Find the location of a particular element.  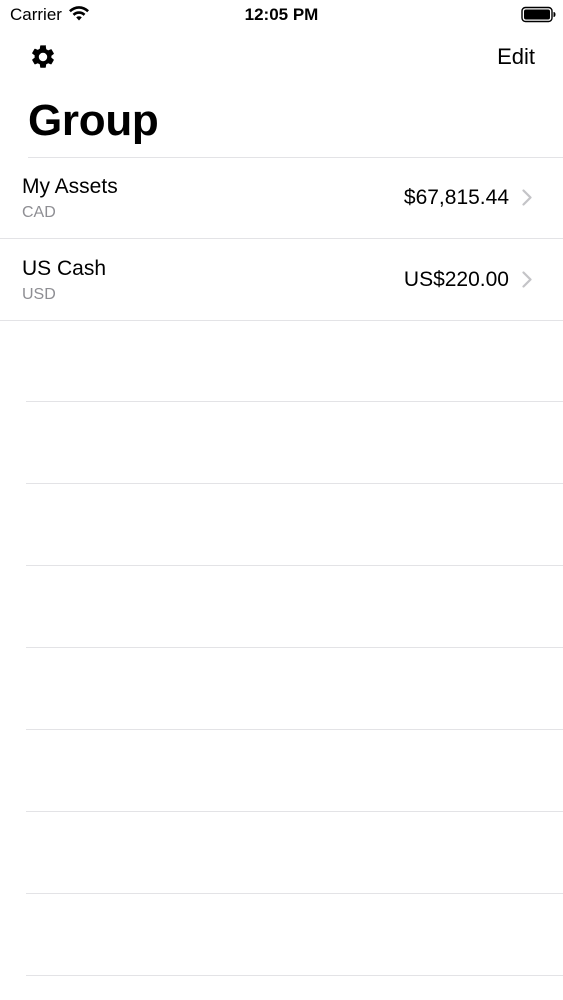

gear-icon is located at coordinates (43, 56).